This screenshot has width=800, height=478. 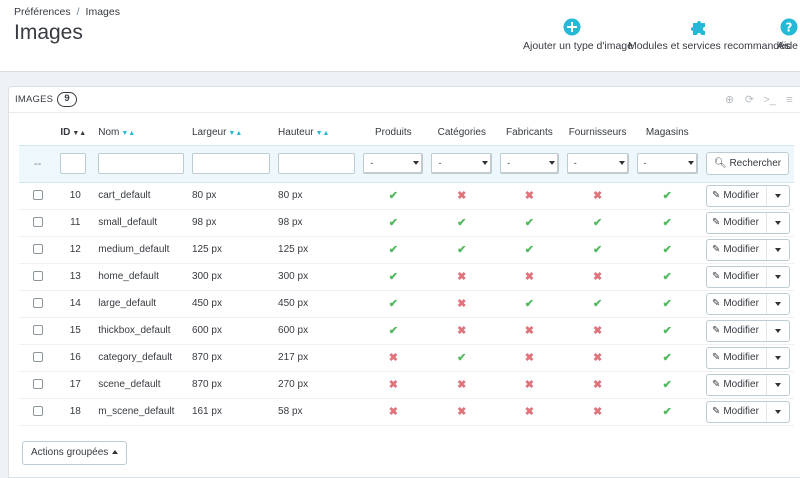 What do you see at coordinates (141, 133) in the screenshot?
I see `column-header-name: Nom ▼▲` at bounding box center [141, 133].